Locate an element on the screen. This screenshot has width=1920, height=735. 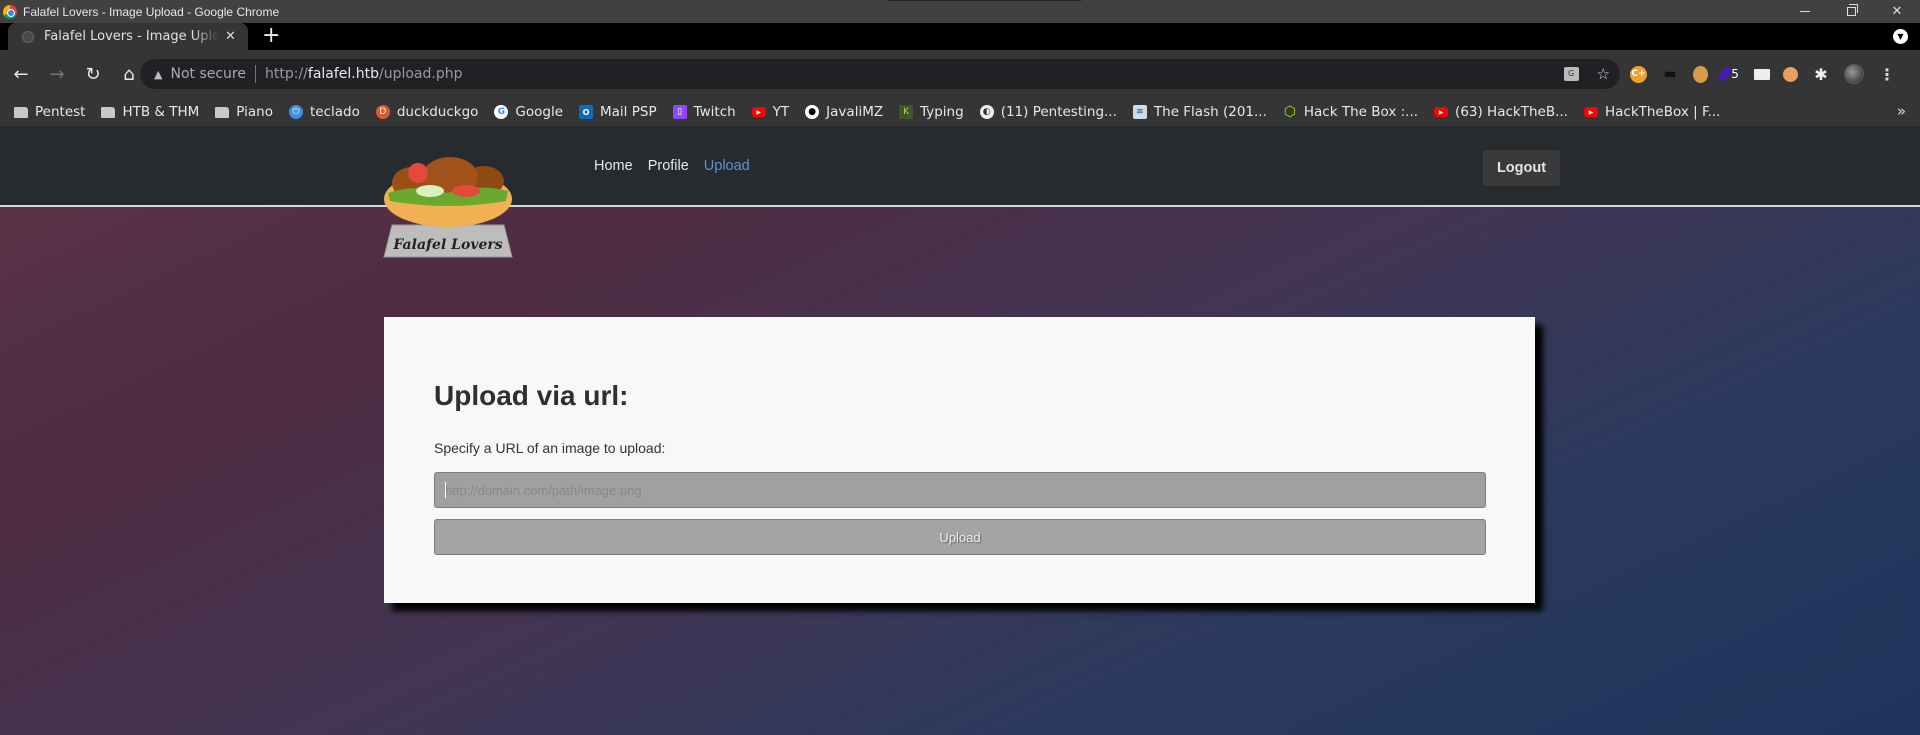
close-window-button: ✕ is located at coordinates (1897, 11).